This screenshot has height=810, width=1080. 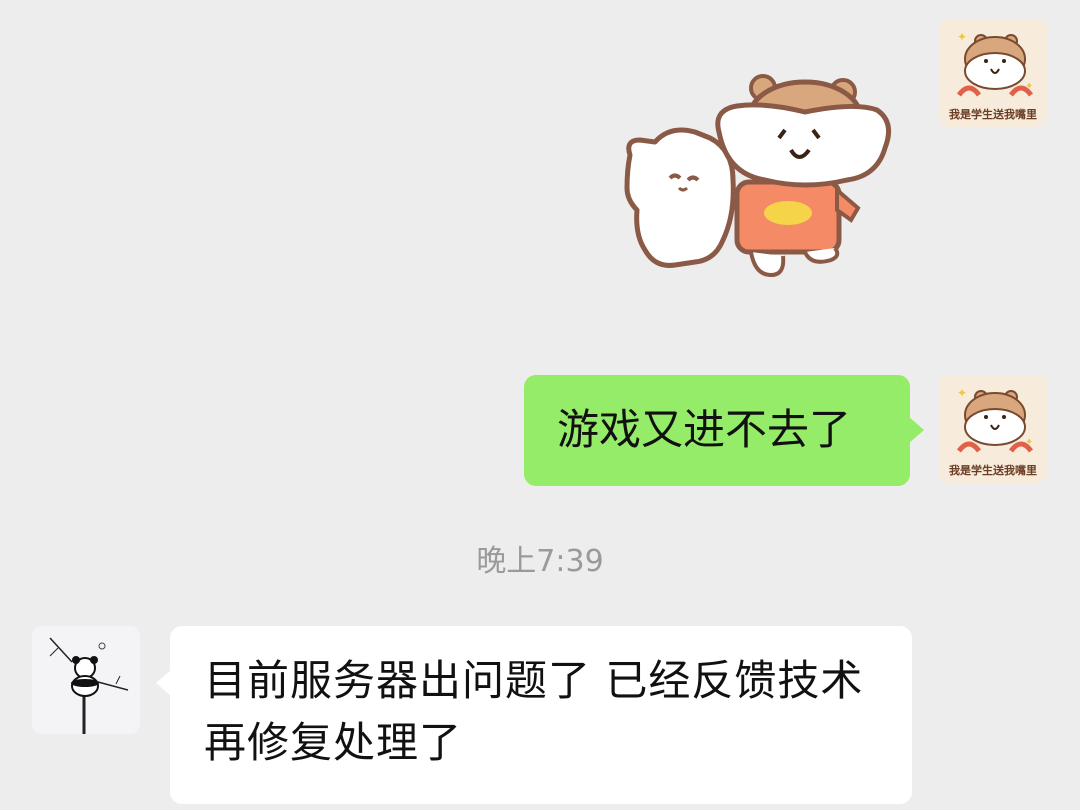 What do you see at coordinates (540, 561) in the screenshot?
I see `message-timestamp: 晚上7:39` at bounding box center [540, 561].